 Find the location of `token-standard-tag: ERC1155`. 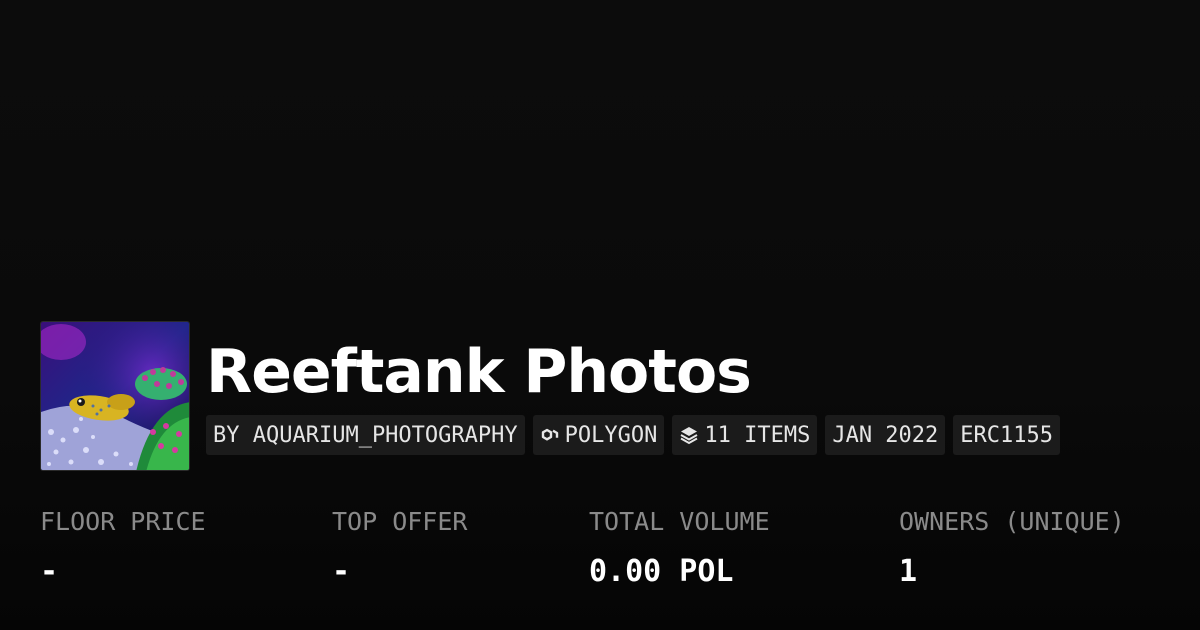

token-standard-tag: ERC1155 is located at coordinates (1007, 435).